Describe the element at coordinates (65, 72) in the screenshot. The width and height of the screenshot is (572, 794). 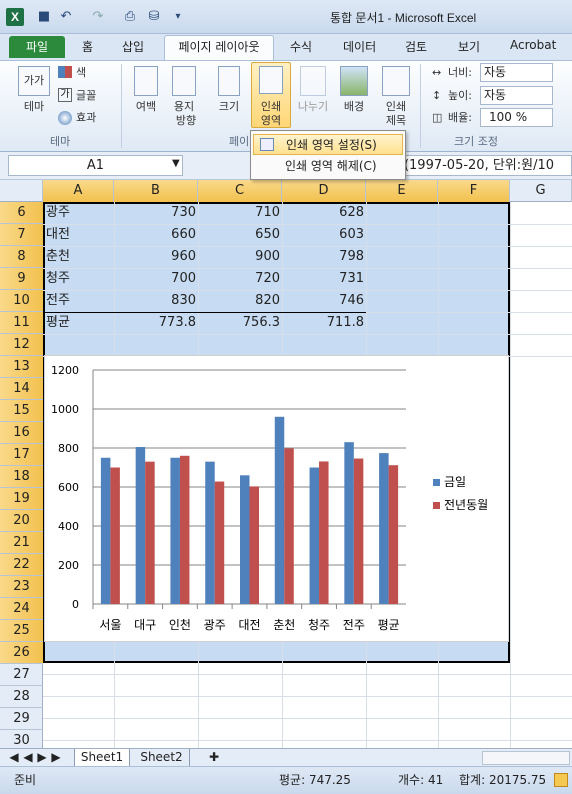
I see `colors-icon` at that location.